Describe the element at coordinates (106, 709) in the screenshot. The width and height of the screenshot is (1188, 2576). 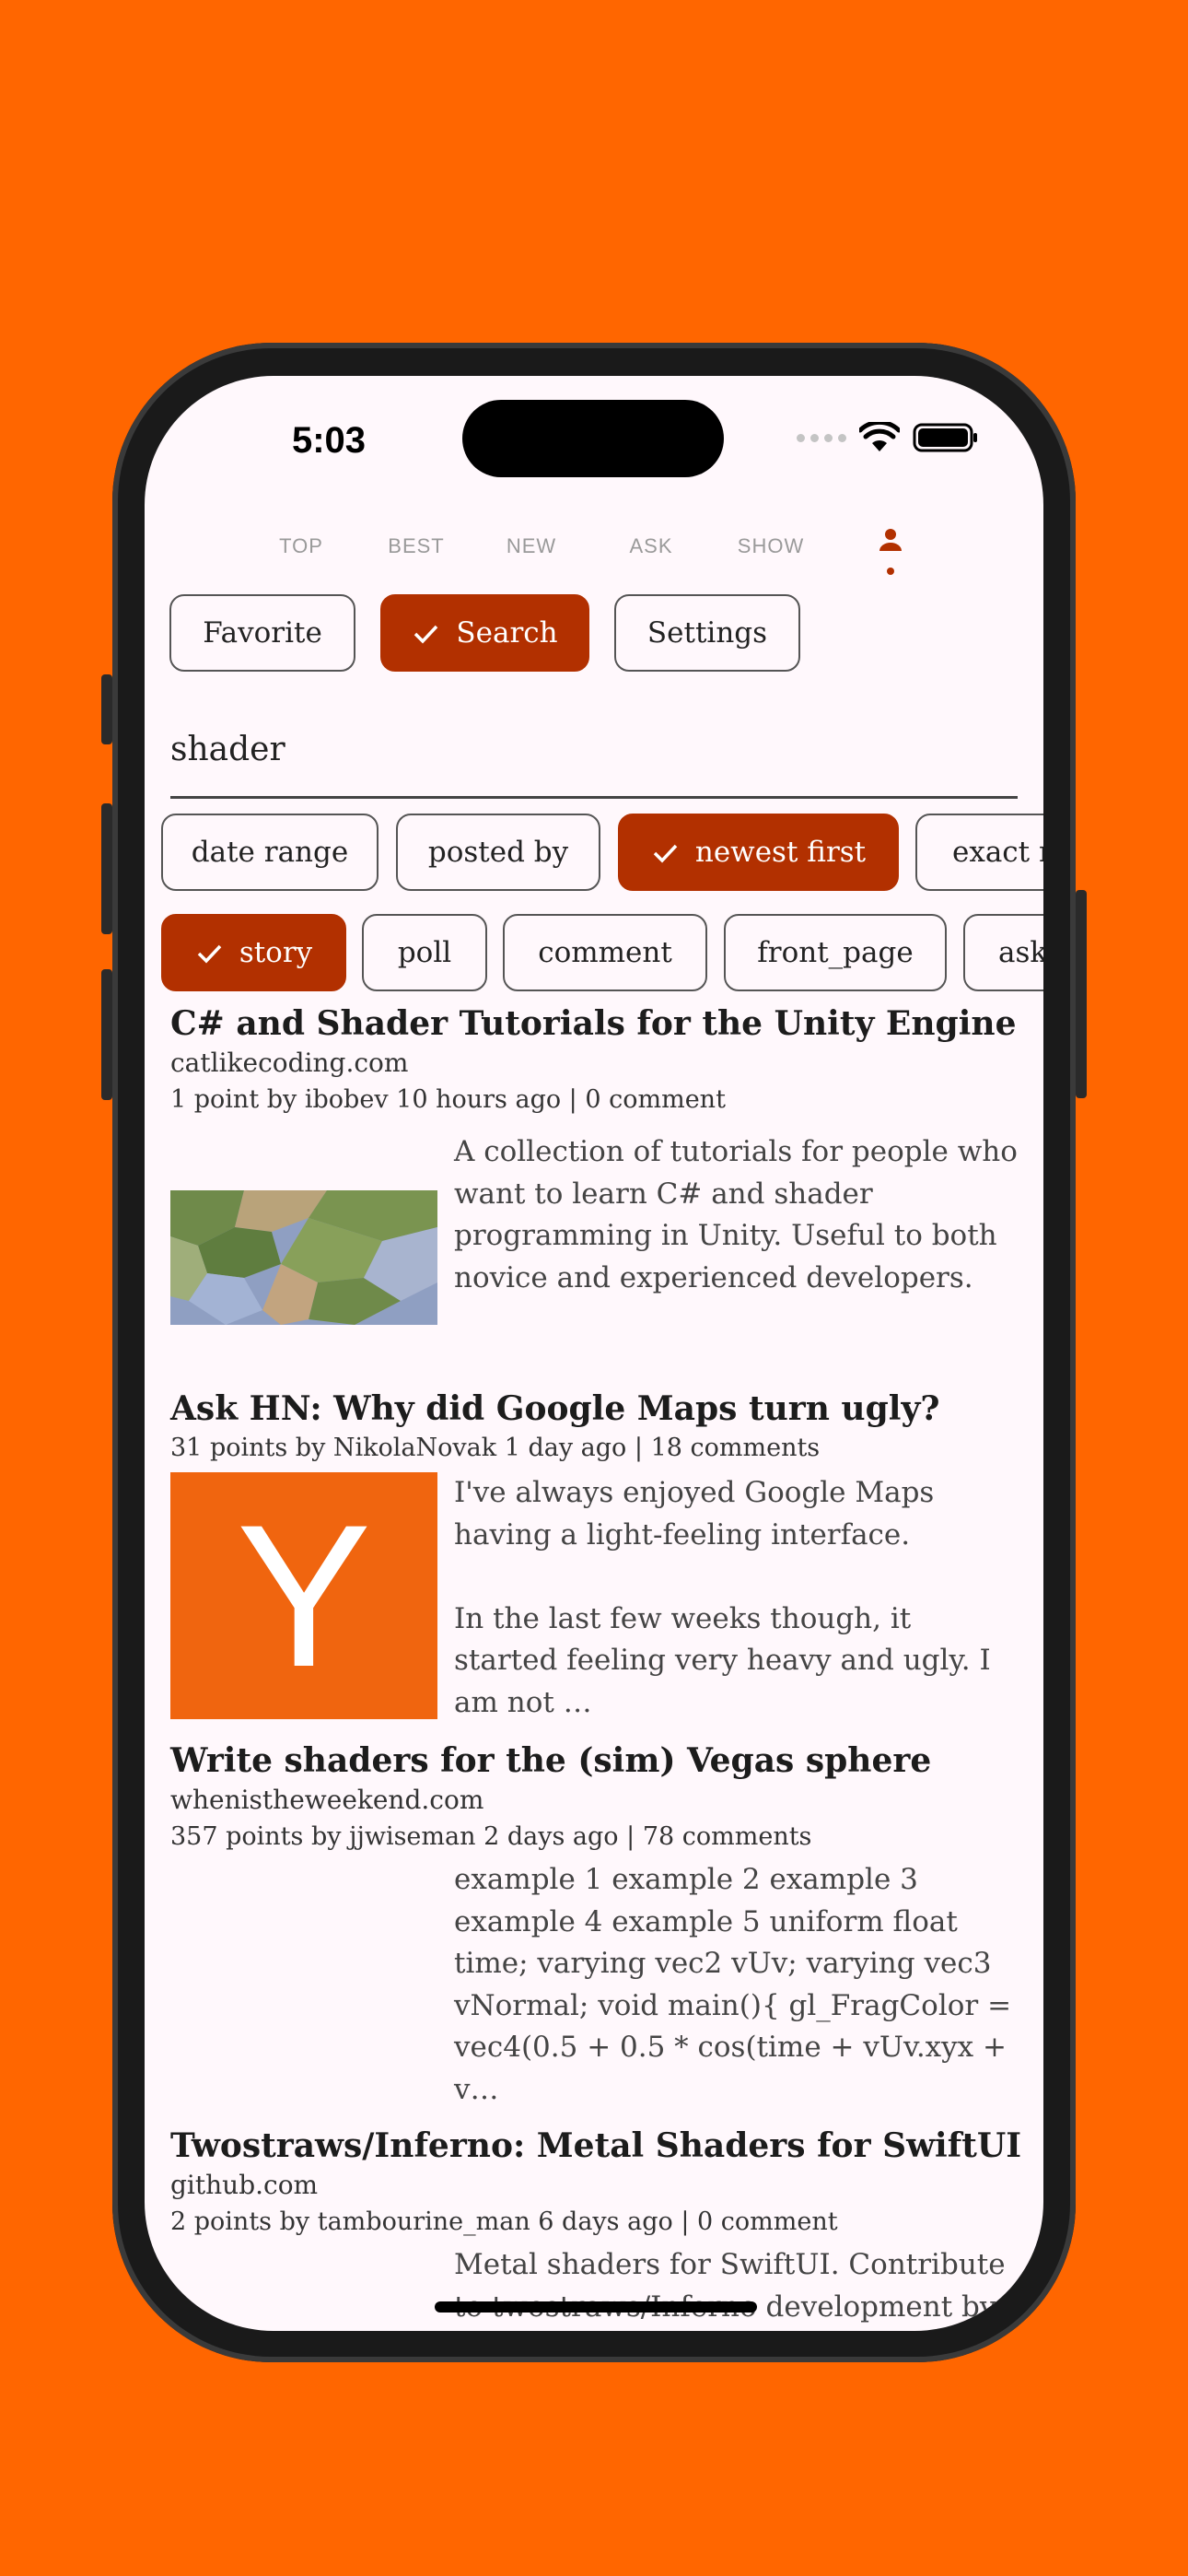
I see `side-button-action` at that location.